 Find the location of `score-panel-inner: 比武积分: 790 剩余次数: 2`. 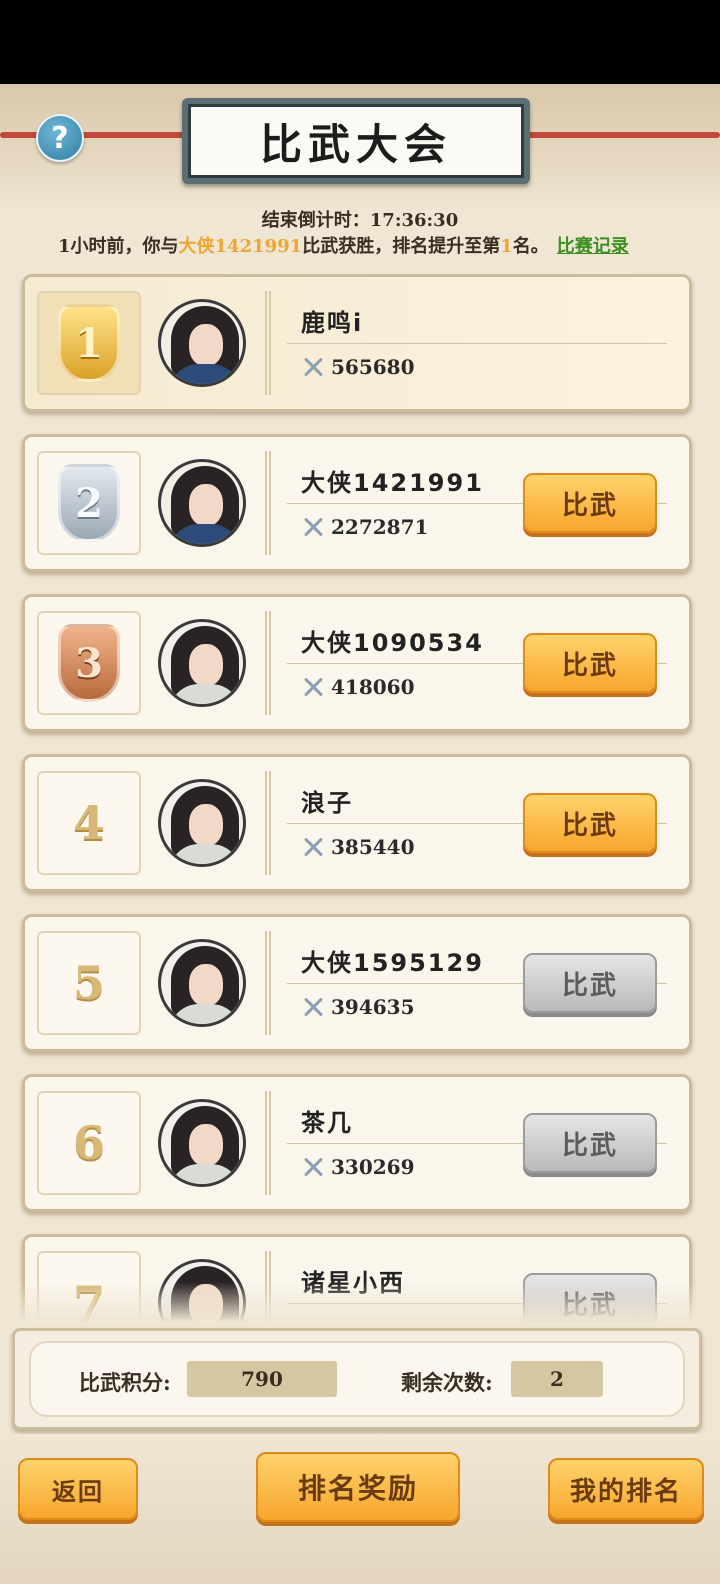

score-panel-inner: 比武积分: 790 剩余次数: 2 is located at coordinates (357, 1379).